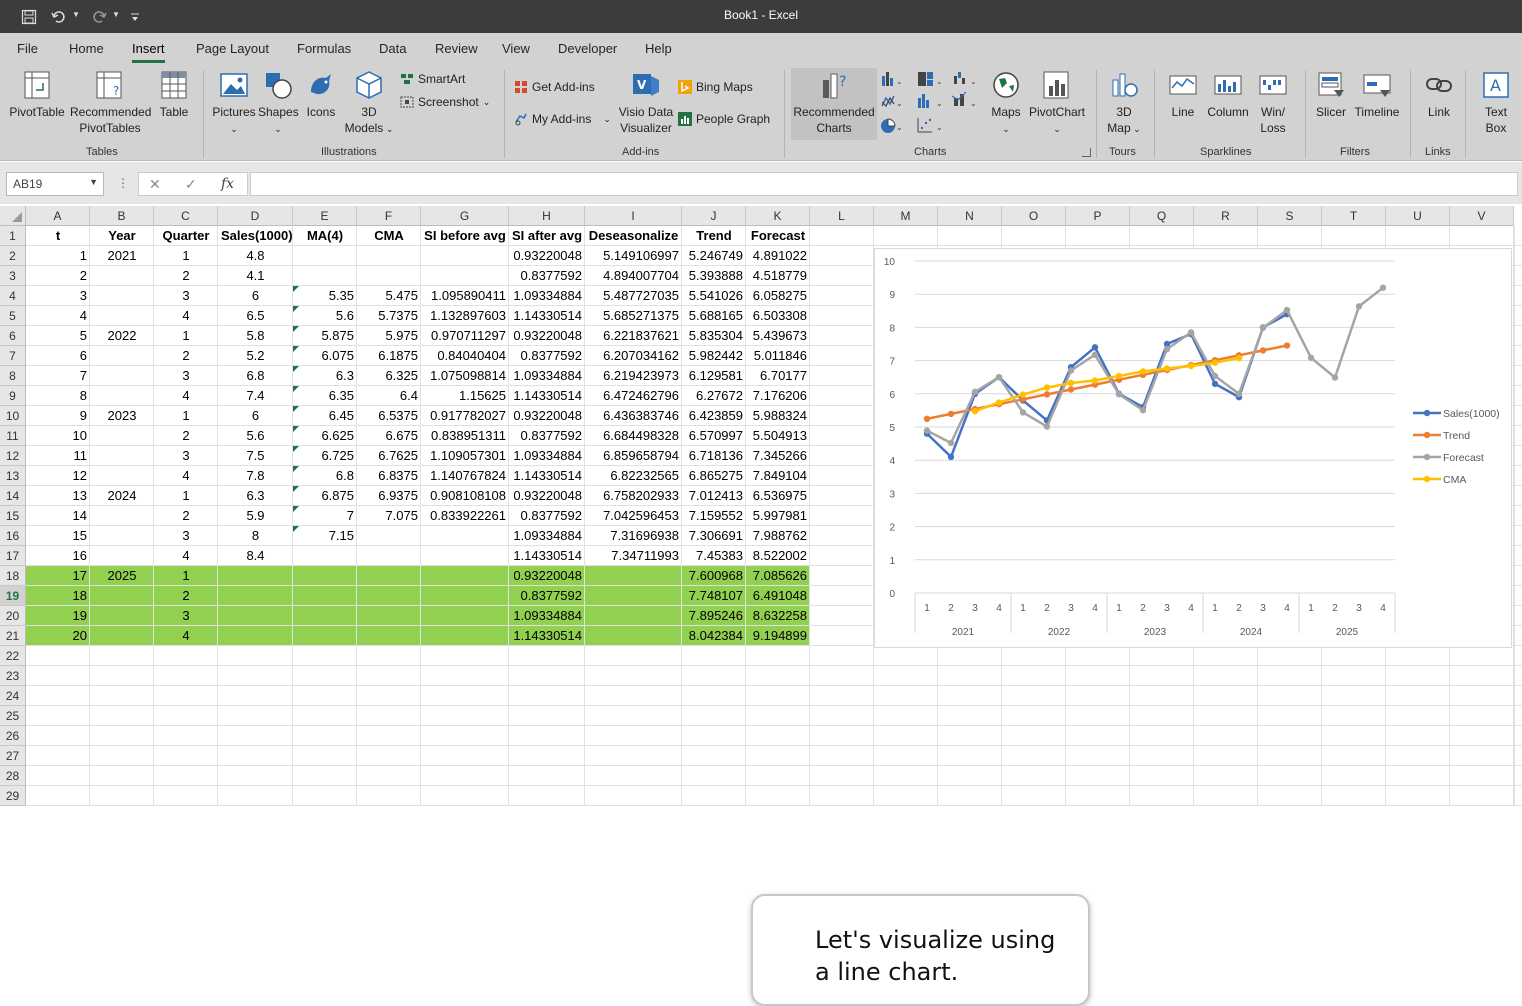 The image size is (1522, 1006). I want to click on table-cell: 7.600968, so click(714, 576).